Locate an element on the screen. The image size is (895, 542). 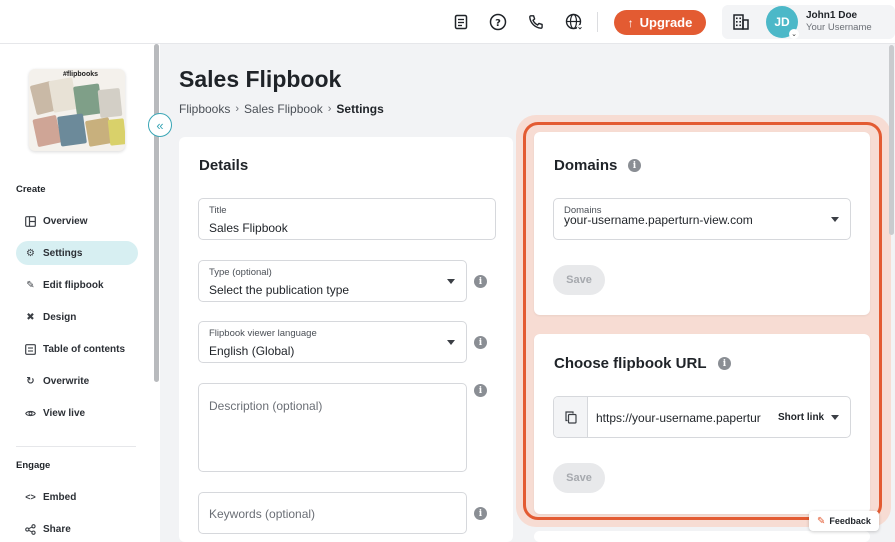
breadcrumb-sales-flipbook: Sales Flipbook is located at coordinates (283, 109).